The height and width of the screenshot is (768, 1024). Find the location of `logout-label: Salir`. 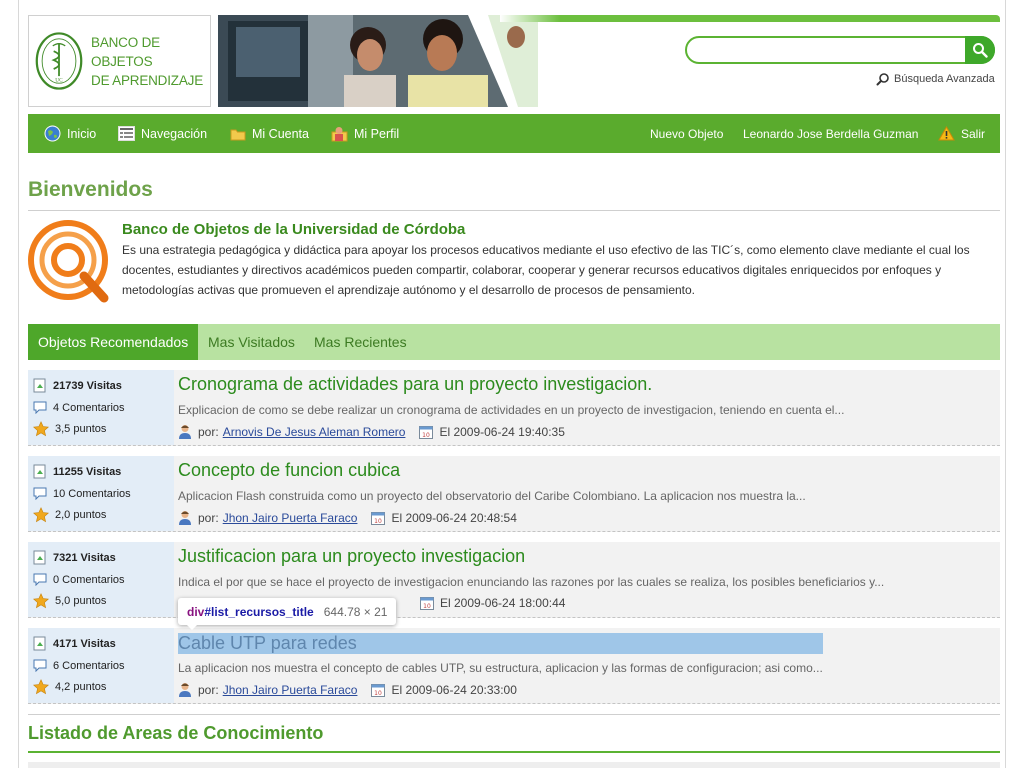

logout-label: Salir is located at coordinates (973, 133).